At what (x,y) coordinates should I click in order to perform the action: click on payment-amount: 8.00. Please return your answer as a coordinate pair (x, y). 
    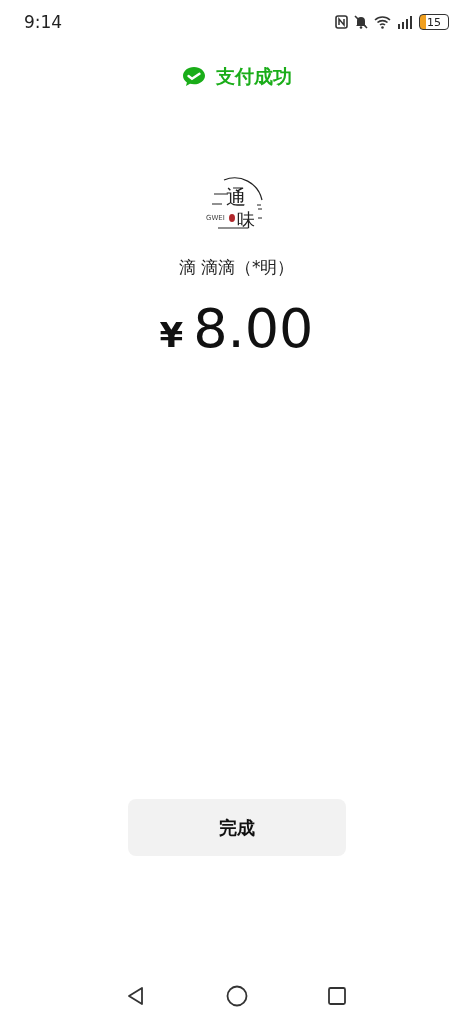
    Looking at the image, I should click on (253, 328).